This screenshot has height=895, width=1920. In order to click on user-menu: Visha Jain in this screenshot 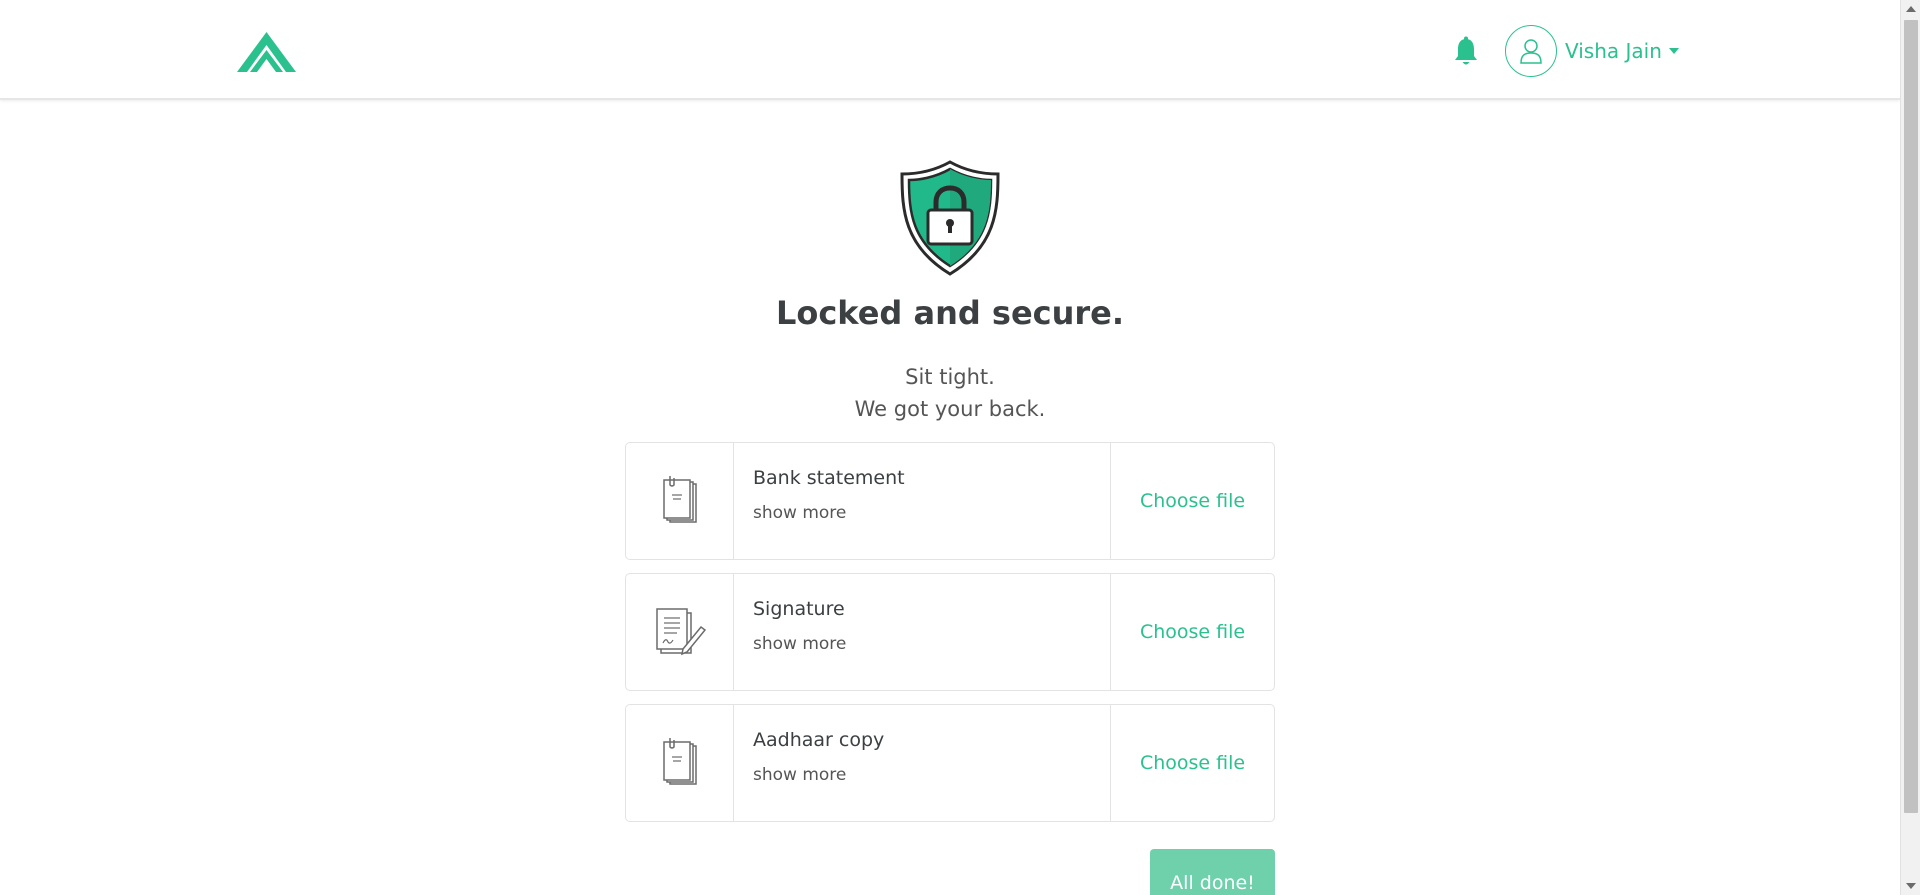, I will do `click(1592, 51)`.